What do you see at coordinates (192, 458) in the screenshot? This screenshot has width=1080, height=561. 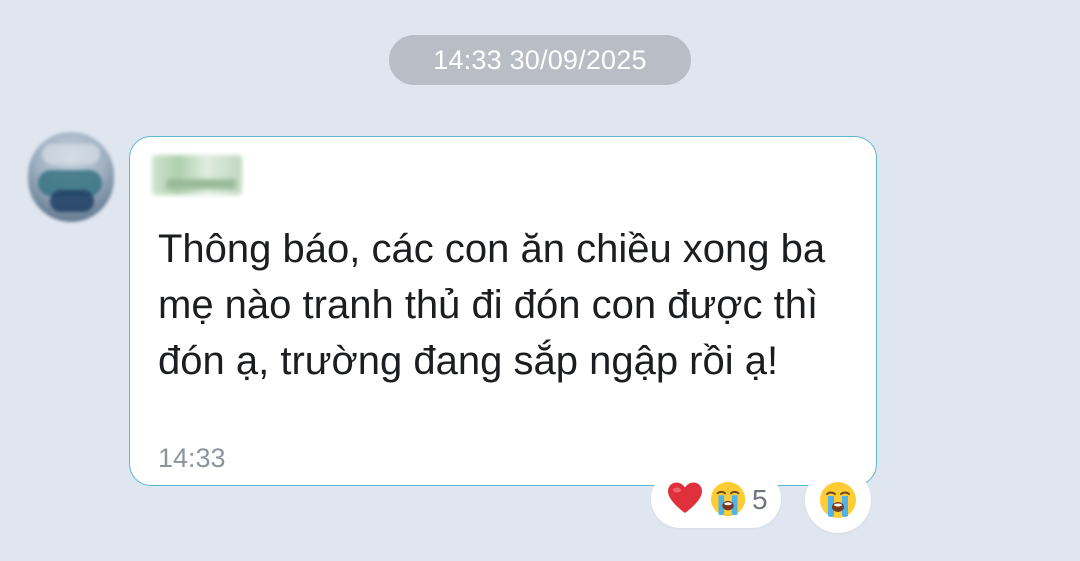 I see `message-time: 14:33` at bounding box center [192, 458].